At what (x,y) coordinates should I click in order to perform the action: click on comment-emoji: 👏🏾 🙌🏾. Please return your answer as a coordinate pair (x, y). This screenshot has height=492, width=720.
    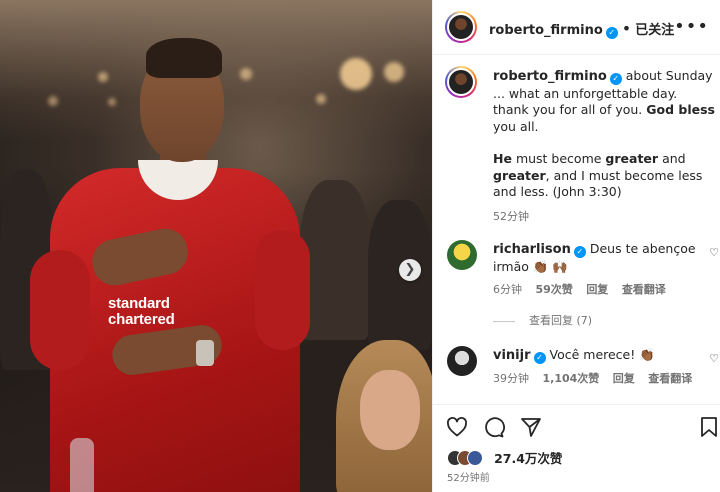
    Looking at the image, I should click on (550, 266).